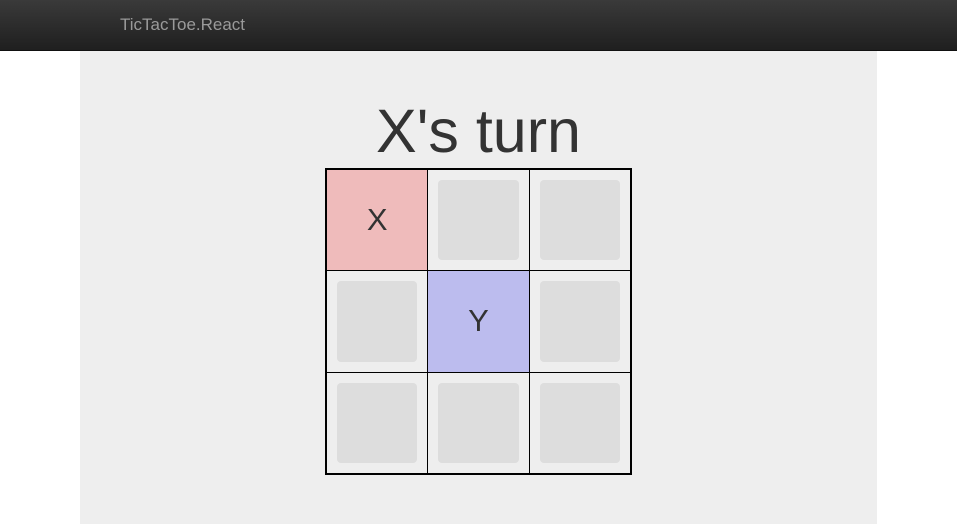  What do you see at coordinates (182, 25) in the screenshot?
I see `brand-link: TicTacToe.React` at bounding box center [182, 25].